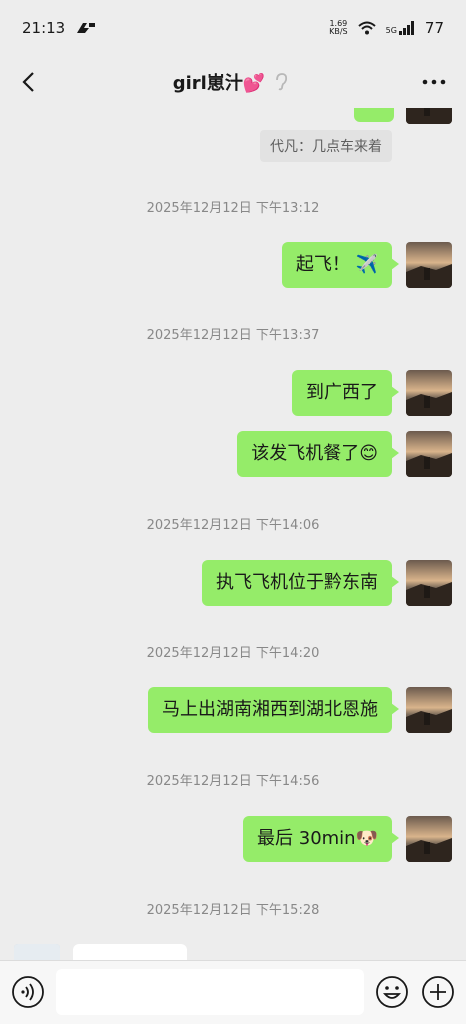  Describe the element at coordinates (338, 27) in the screenshot. I see `net-speed: 1.69 KB/S` at that location.